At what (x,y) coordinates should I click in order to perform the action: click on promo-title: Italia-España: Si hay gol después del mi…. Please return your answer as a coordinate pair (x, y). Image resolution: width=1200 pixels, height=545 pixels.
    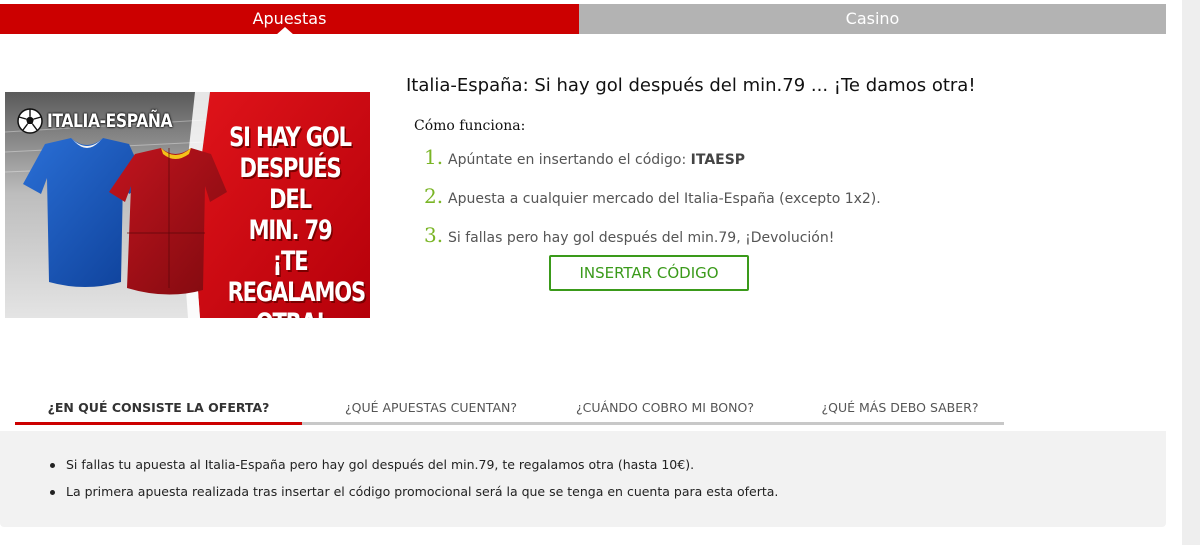
    Looking at the image, I should click on (691, 85).